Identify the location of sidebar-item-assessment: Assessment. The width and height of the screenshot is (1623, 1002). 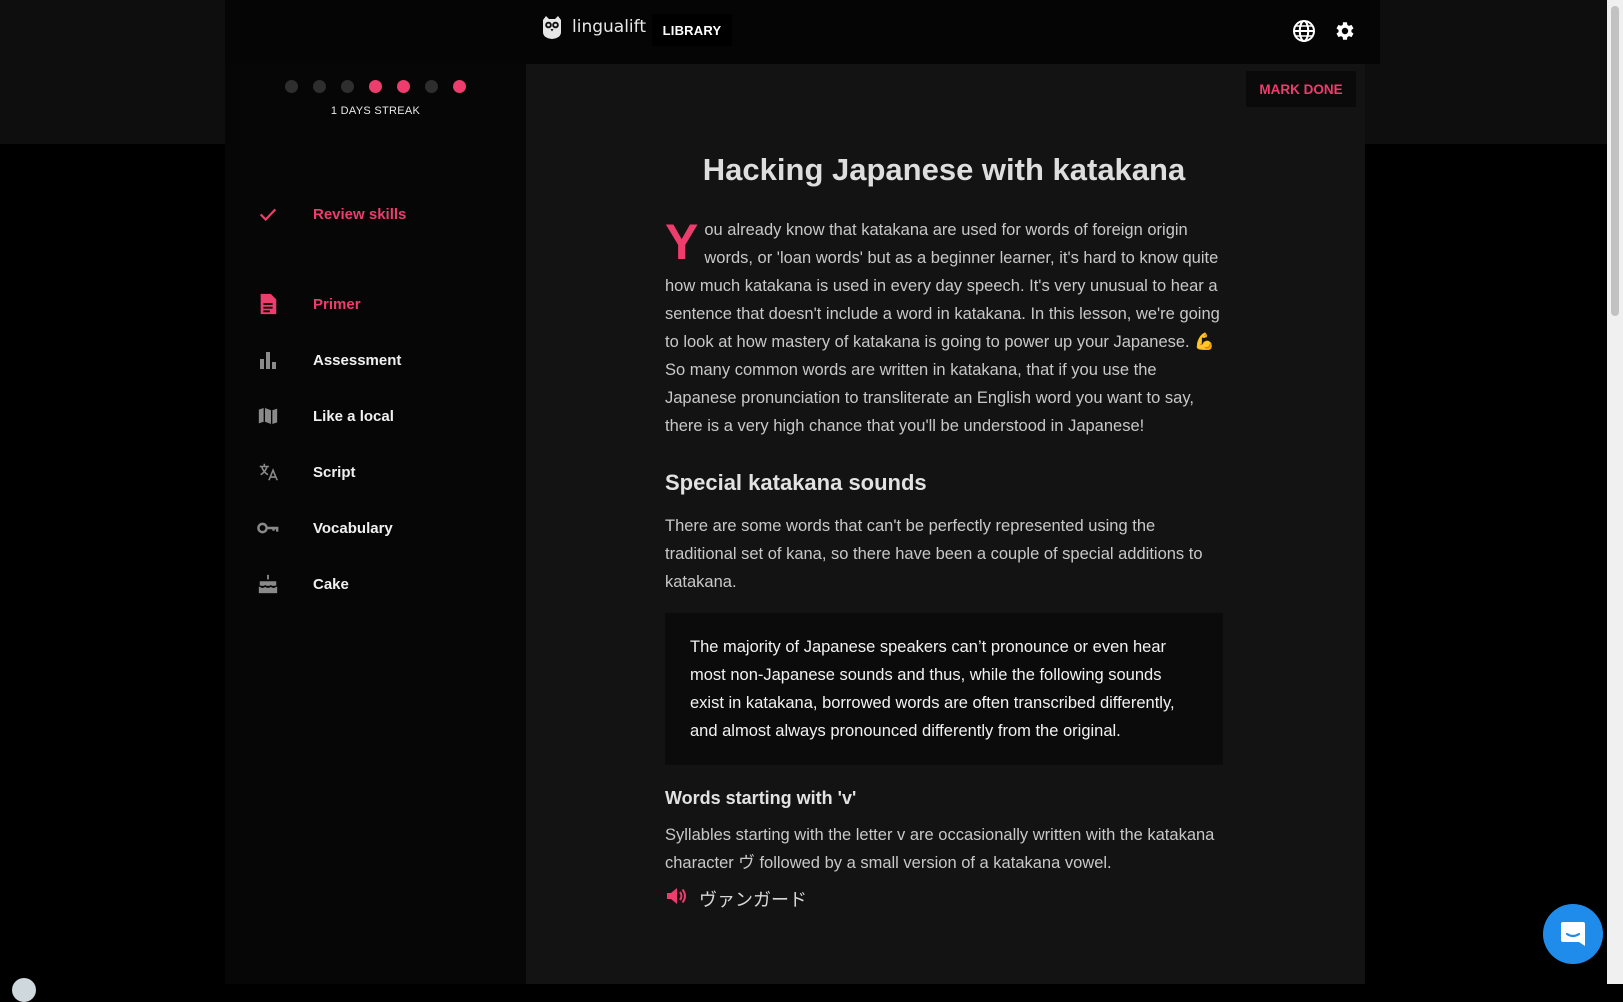
(375, 360).